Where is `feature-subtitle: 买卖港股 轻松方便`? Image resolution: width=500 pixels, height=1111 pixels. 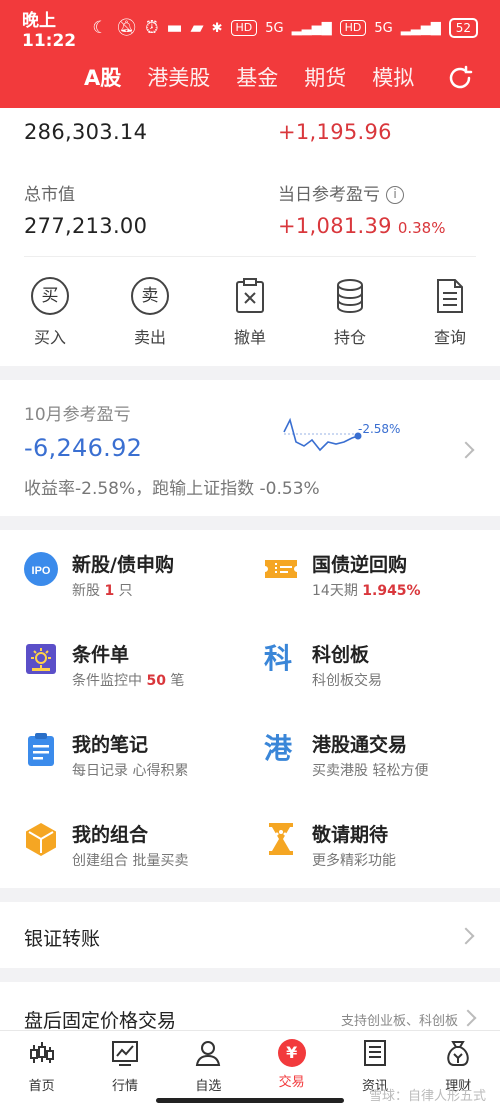
feature-subtitle: 买卖港股 轻松方便 is located at coordinates (370, 771).